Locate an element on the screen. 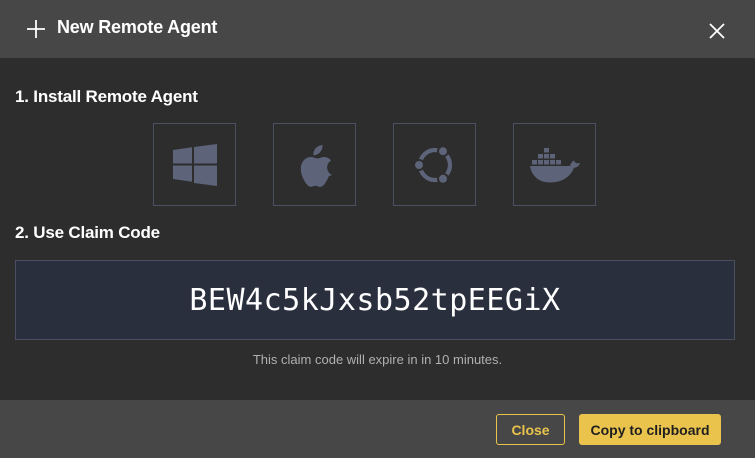 The height and width of the screenshot is (458, 755). docker-icon is located at coordinates (554, 164).